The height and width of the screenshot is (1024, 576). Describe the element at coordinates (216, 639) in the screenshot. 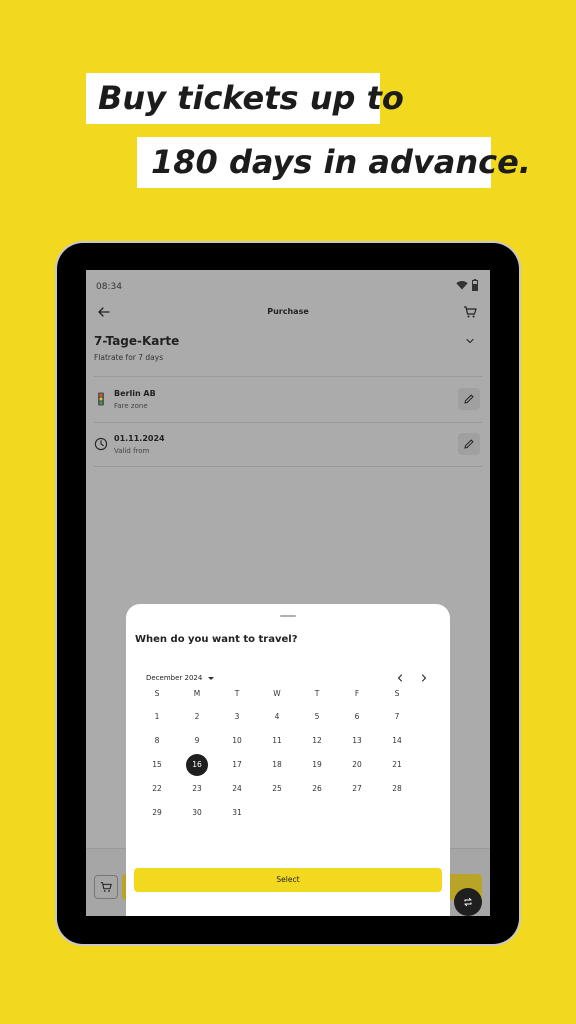

I see `sheet-title: When do you want to travel?` at that location.